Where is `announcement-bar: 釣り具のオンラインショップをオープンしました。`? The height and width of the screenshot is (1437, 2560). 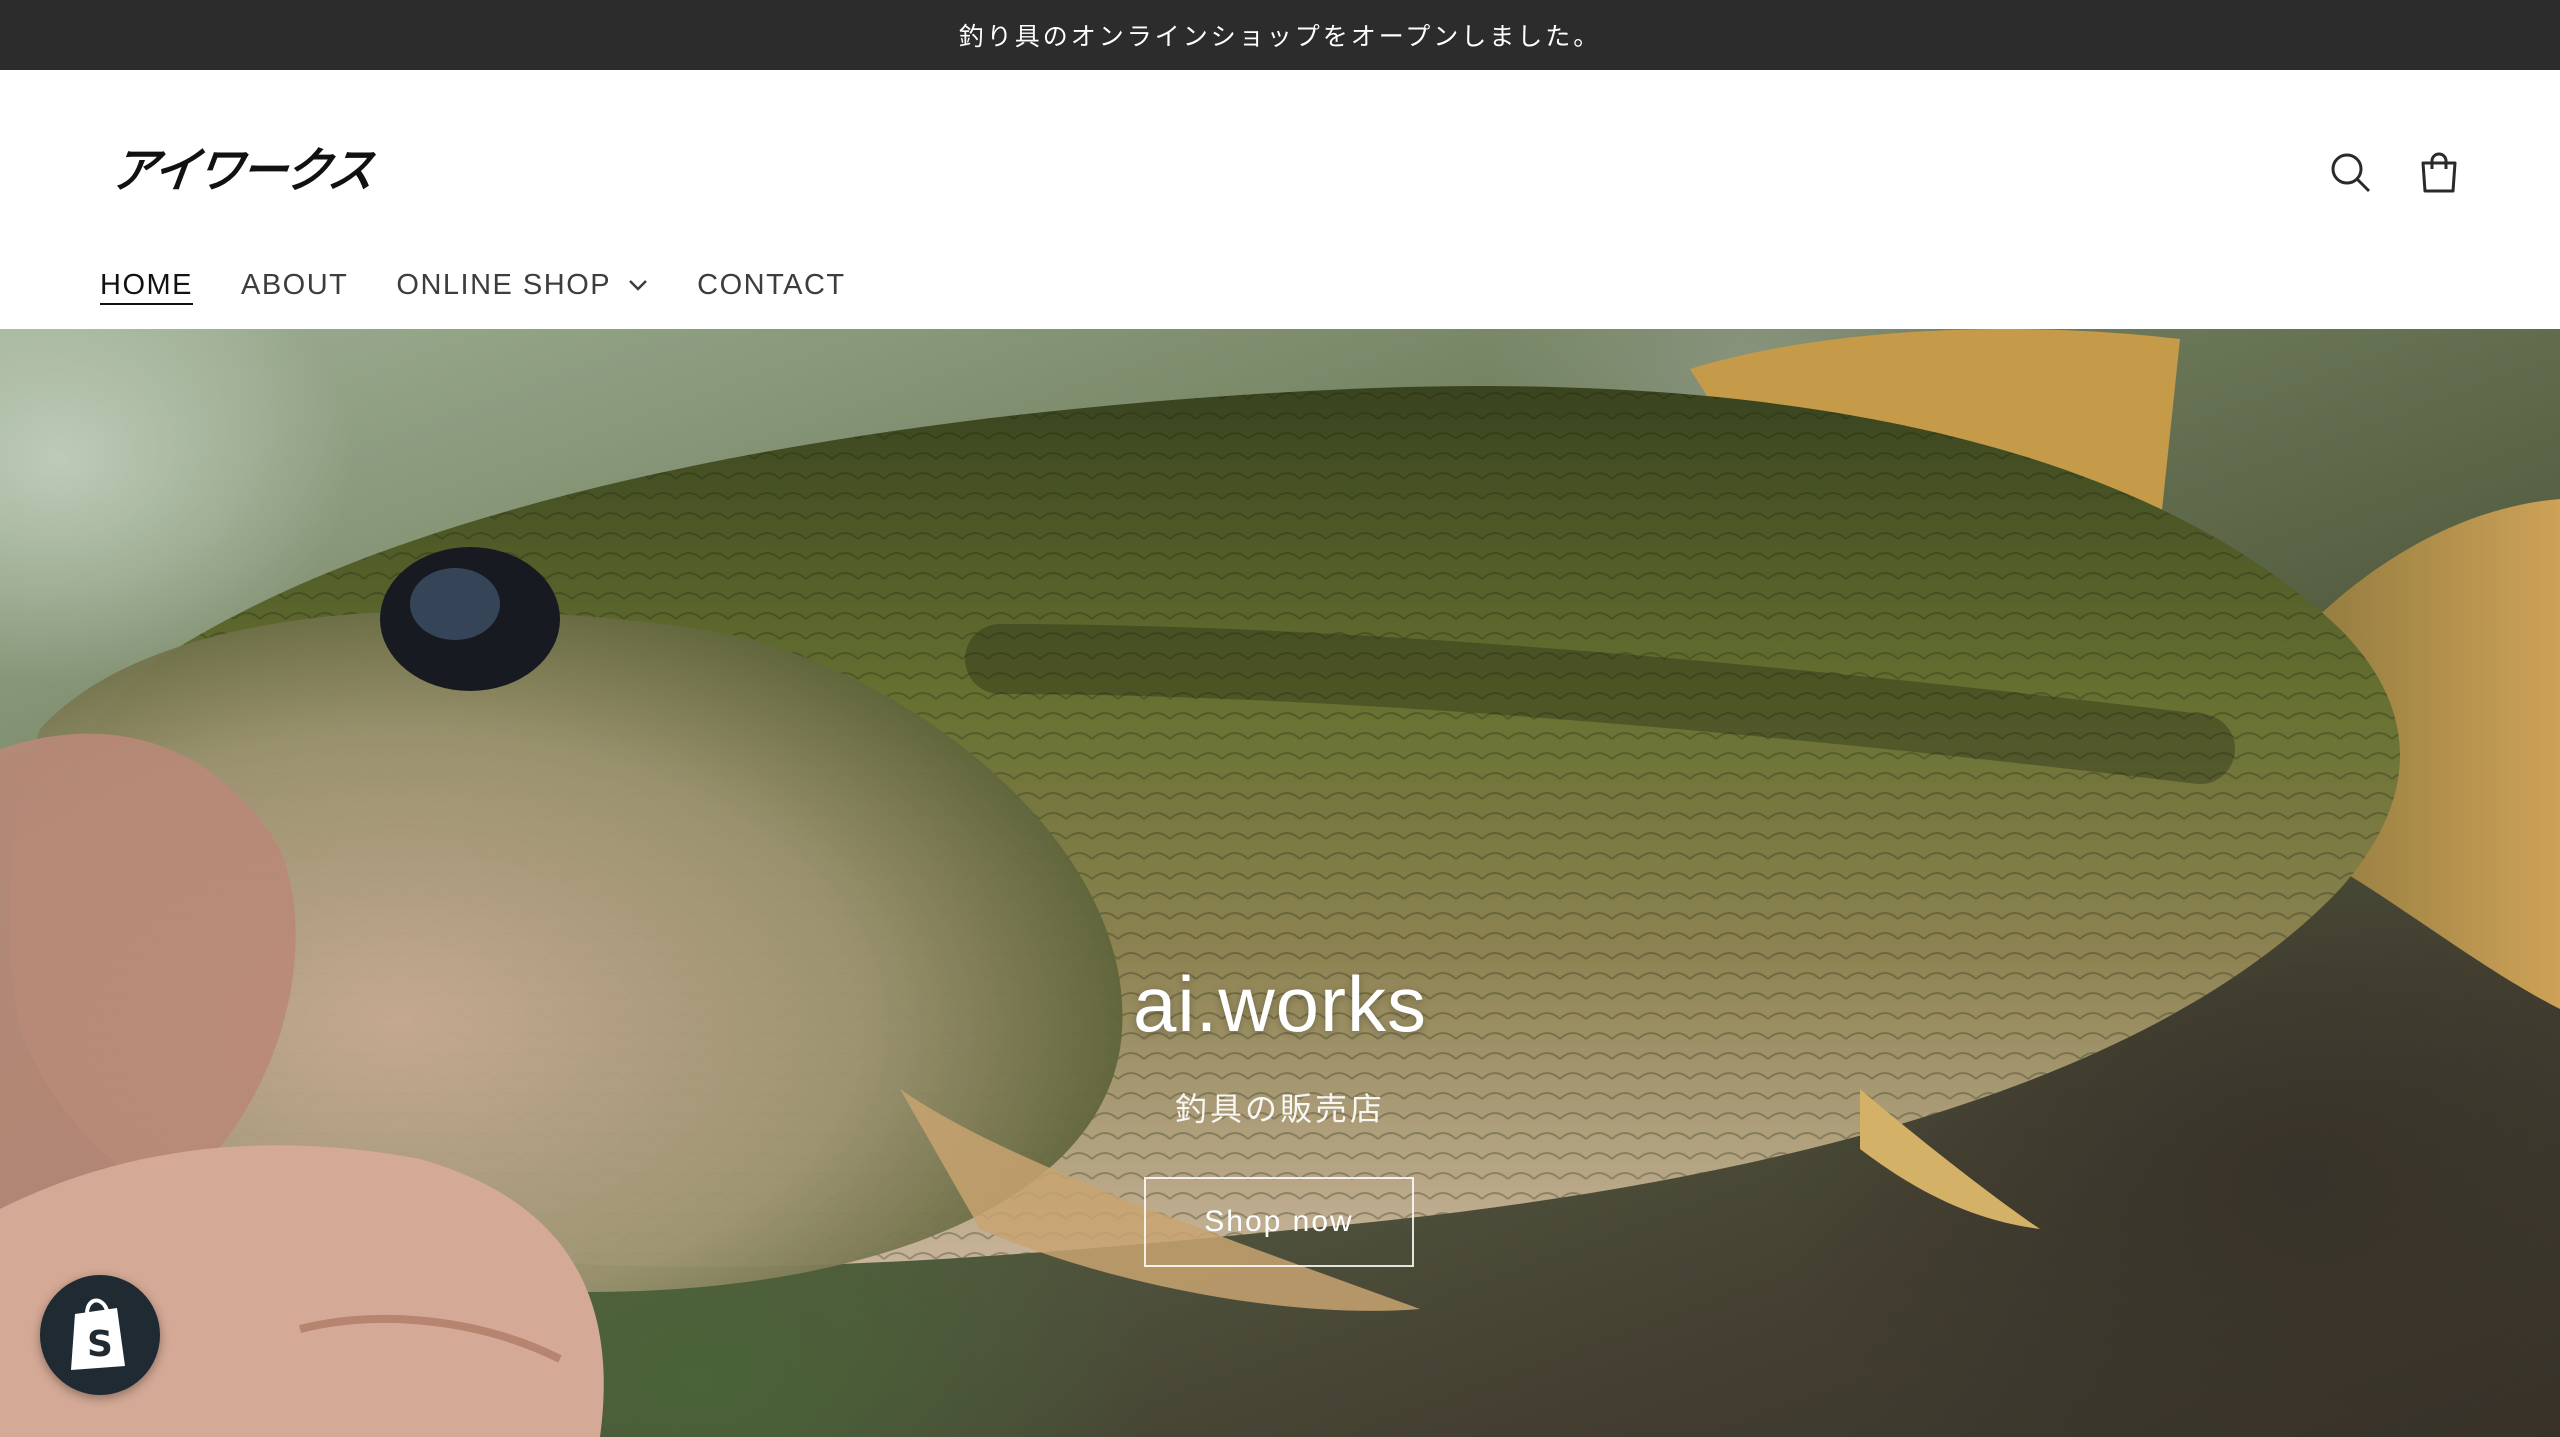
announcement-bar: 釣り具のオンラインショップをオープンしました。 is located at coordinates (1280, 35).